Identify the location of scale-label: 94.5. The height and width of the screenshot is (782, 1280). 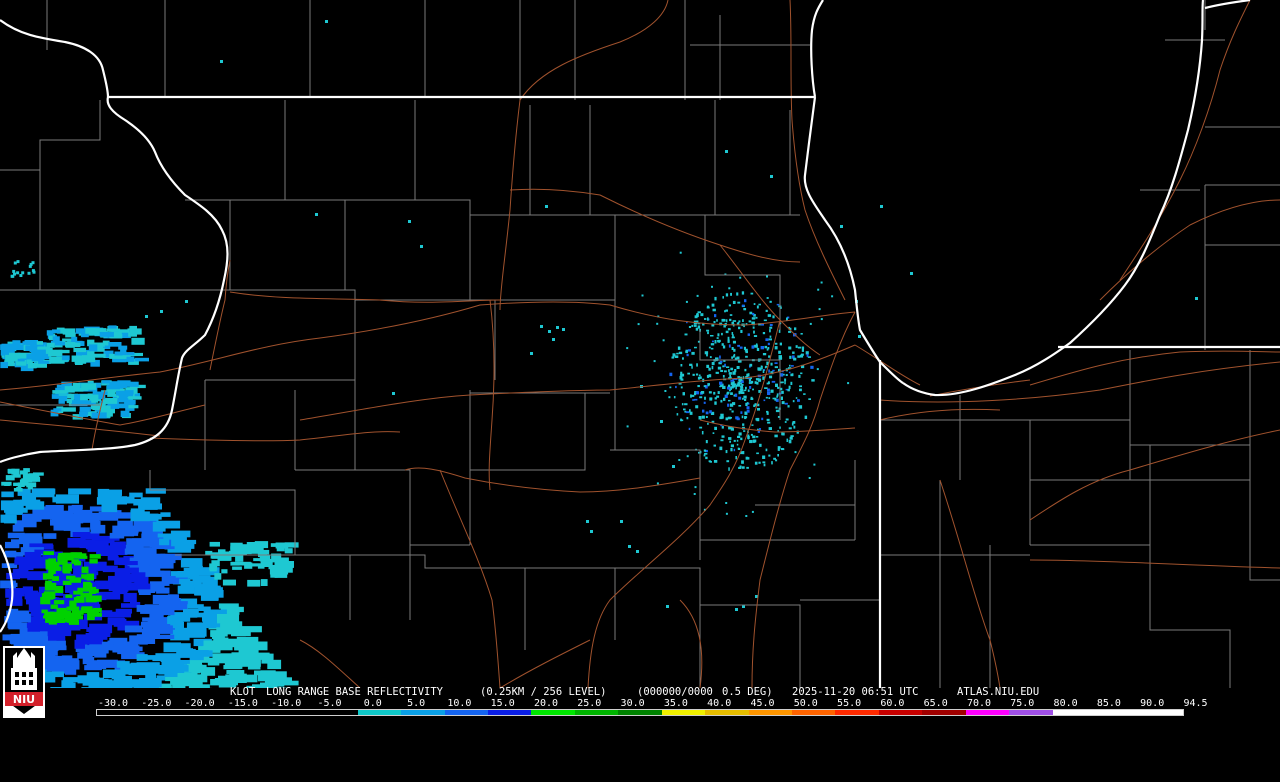
(1195, 703).